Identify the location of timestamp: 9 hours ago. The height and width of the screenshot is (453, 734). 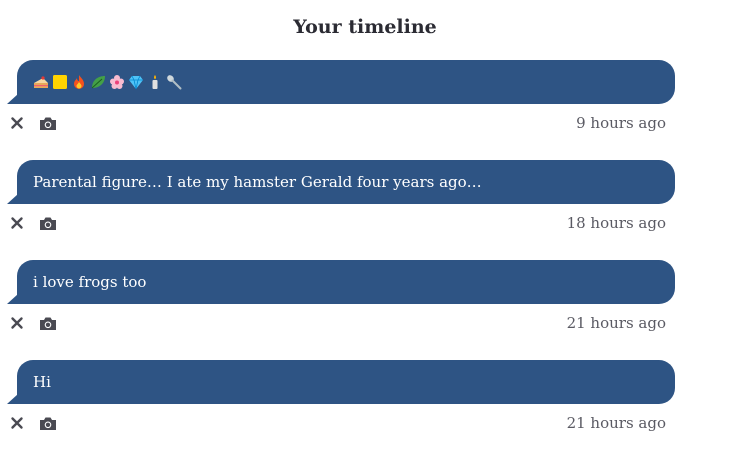
(621, 123).